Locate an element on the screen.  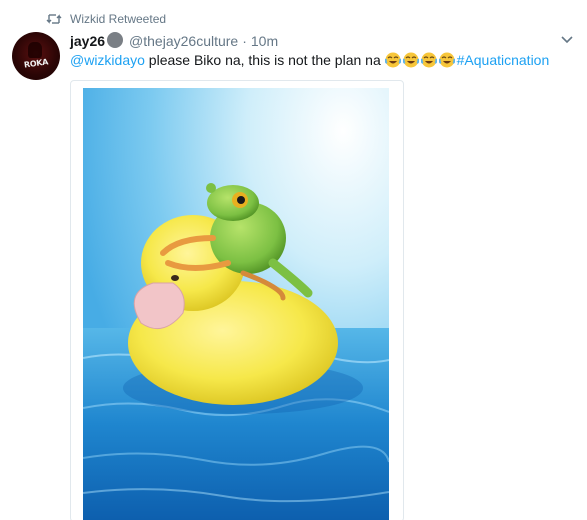
tweet-timestamp: 10m is located at coordinates (264, 41).